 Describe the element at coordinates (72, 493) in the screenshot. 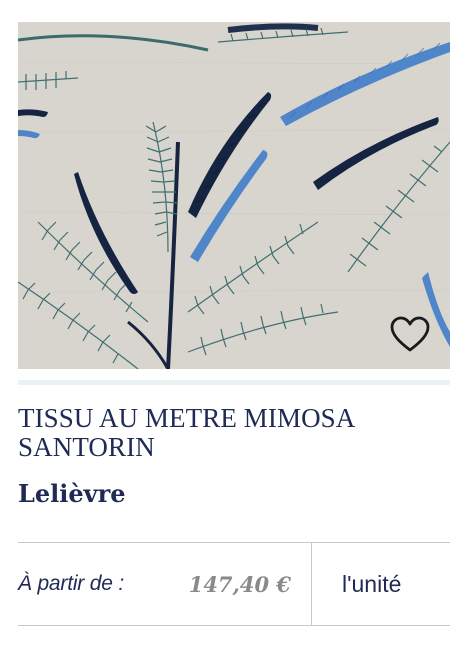

I see `product-brand: Lelièvre` at that location.